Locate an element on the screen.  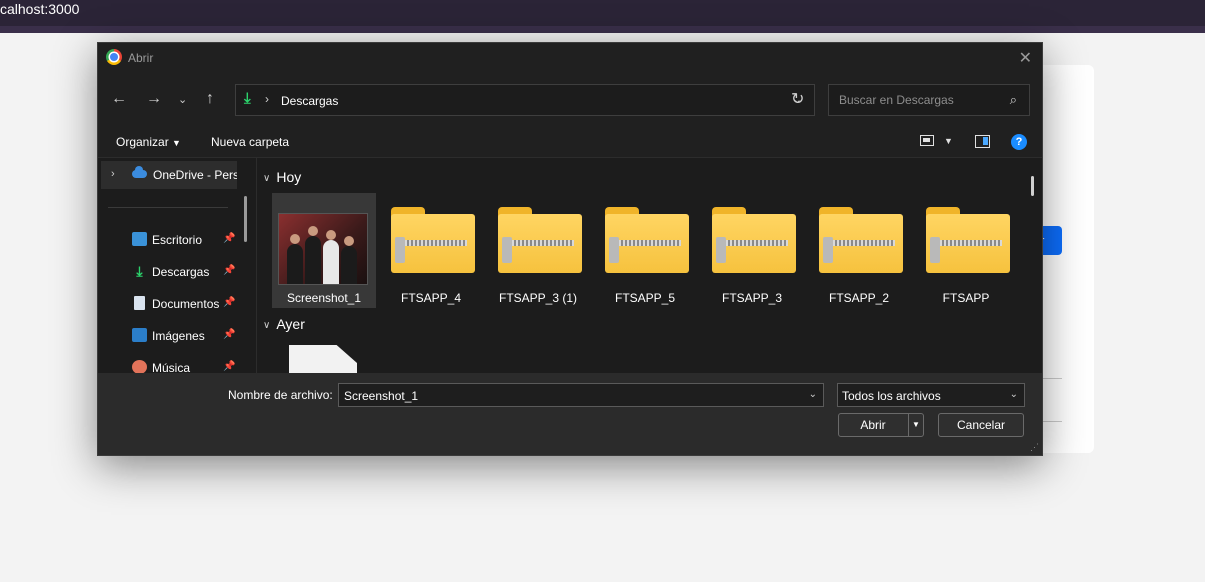
back-arrow-icon: ← is located at coordinates (119, 99).